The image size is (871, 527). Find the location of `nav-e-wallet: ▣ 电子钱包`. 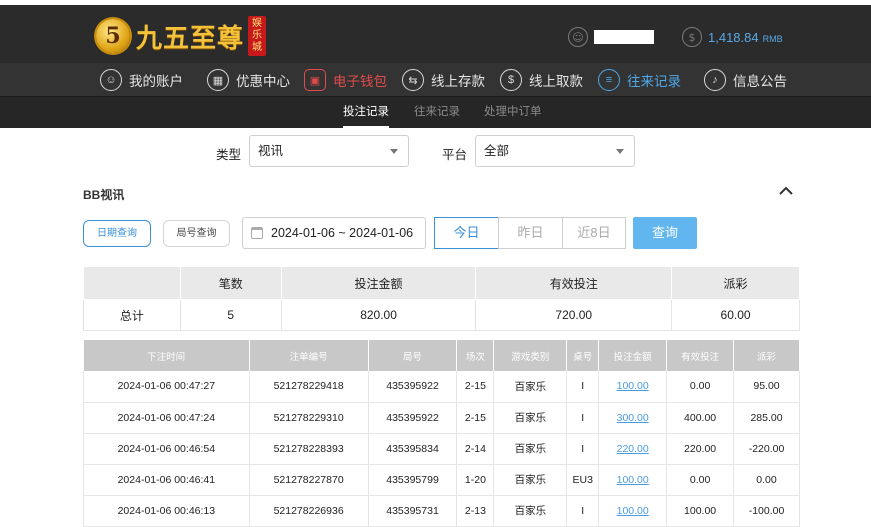

nav-e-wallet: ▣ 电子钱包 is located at coordinates (345, 80).